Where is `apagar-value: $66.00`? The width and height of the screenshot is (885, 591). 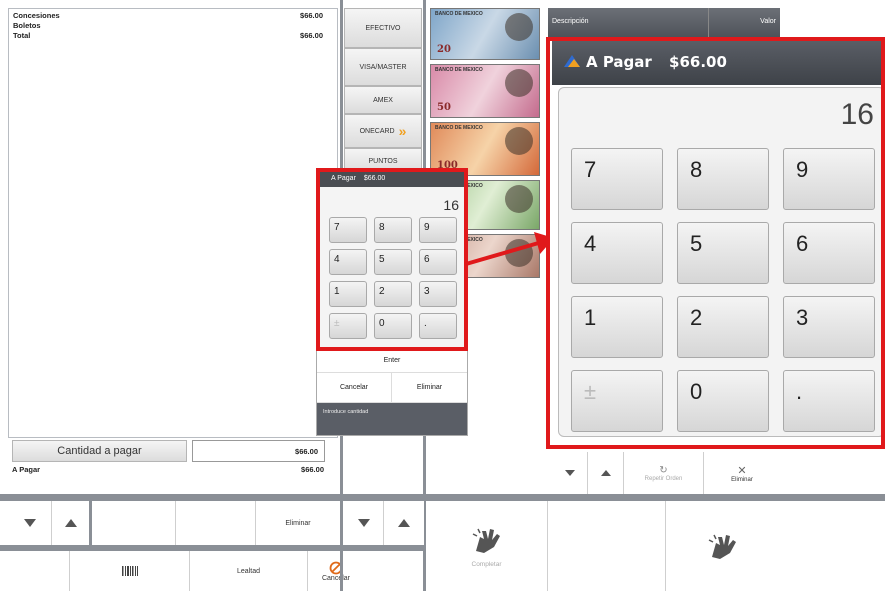
apagar-value: $66.00 is located at coordinates (312, 469).